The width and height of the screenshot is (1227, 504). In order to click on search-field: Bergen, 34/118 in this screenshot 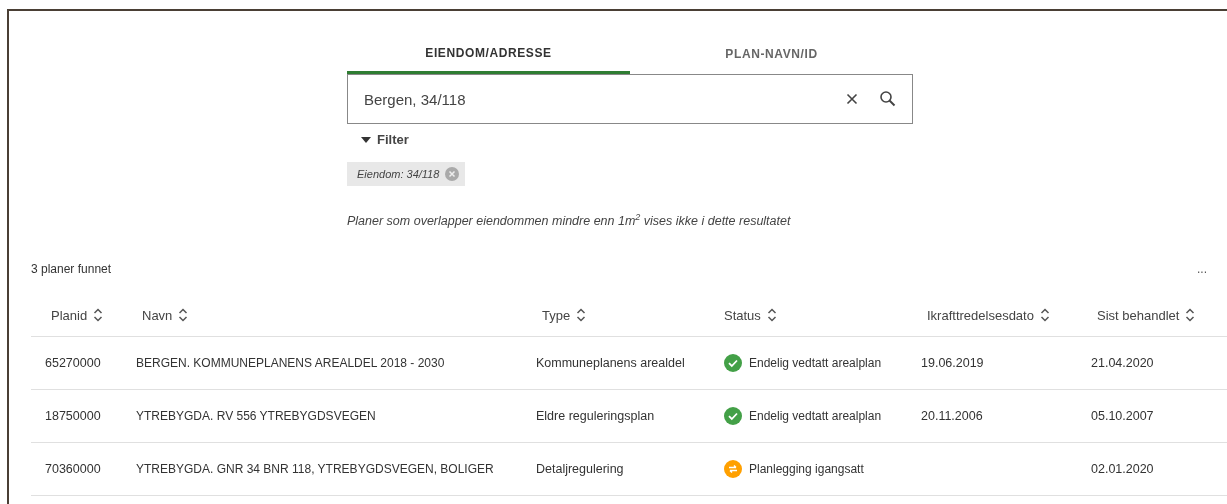, I will do `click(630, 99)`.